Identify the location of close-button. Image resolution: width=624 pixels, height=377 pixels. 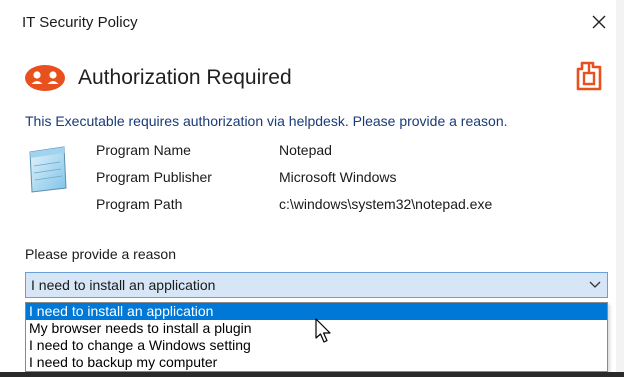
(599, 22).